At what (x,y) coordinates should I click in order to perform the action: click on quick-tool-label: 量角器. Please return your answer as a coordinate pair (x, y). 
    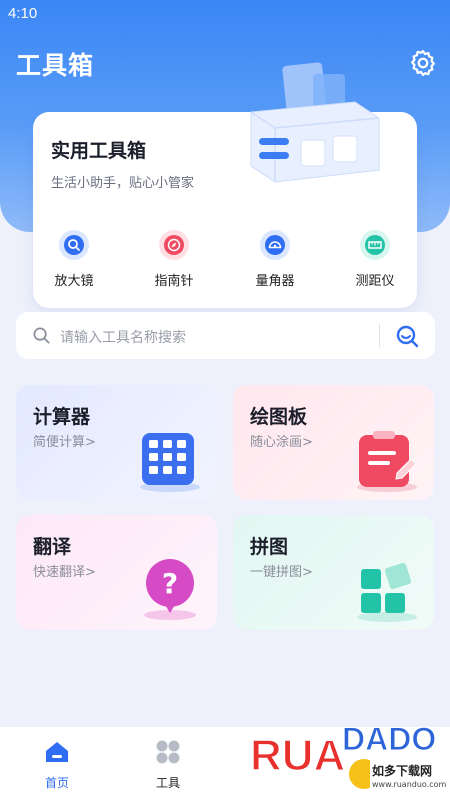
    Looking at the image, I should click on (275, 281).